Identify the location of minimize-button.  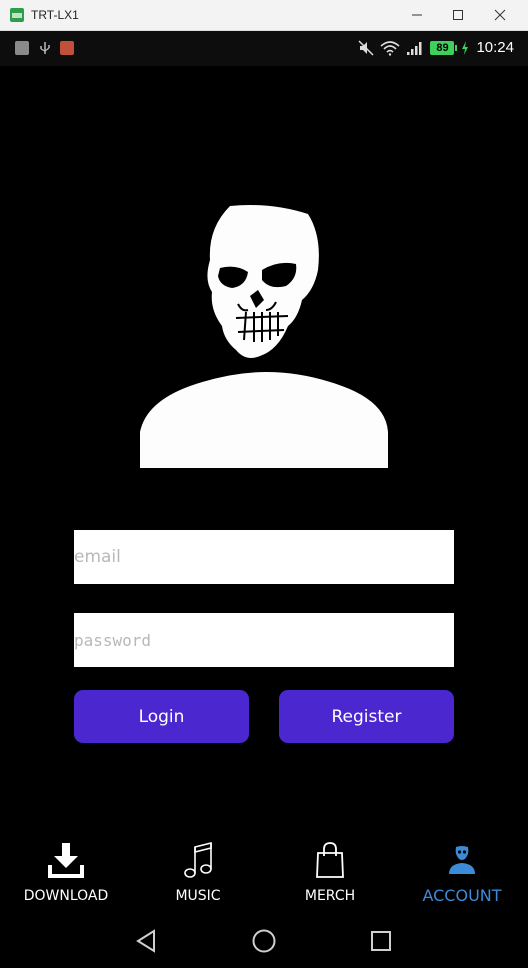
(417, 15).